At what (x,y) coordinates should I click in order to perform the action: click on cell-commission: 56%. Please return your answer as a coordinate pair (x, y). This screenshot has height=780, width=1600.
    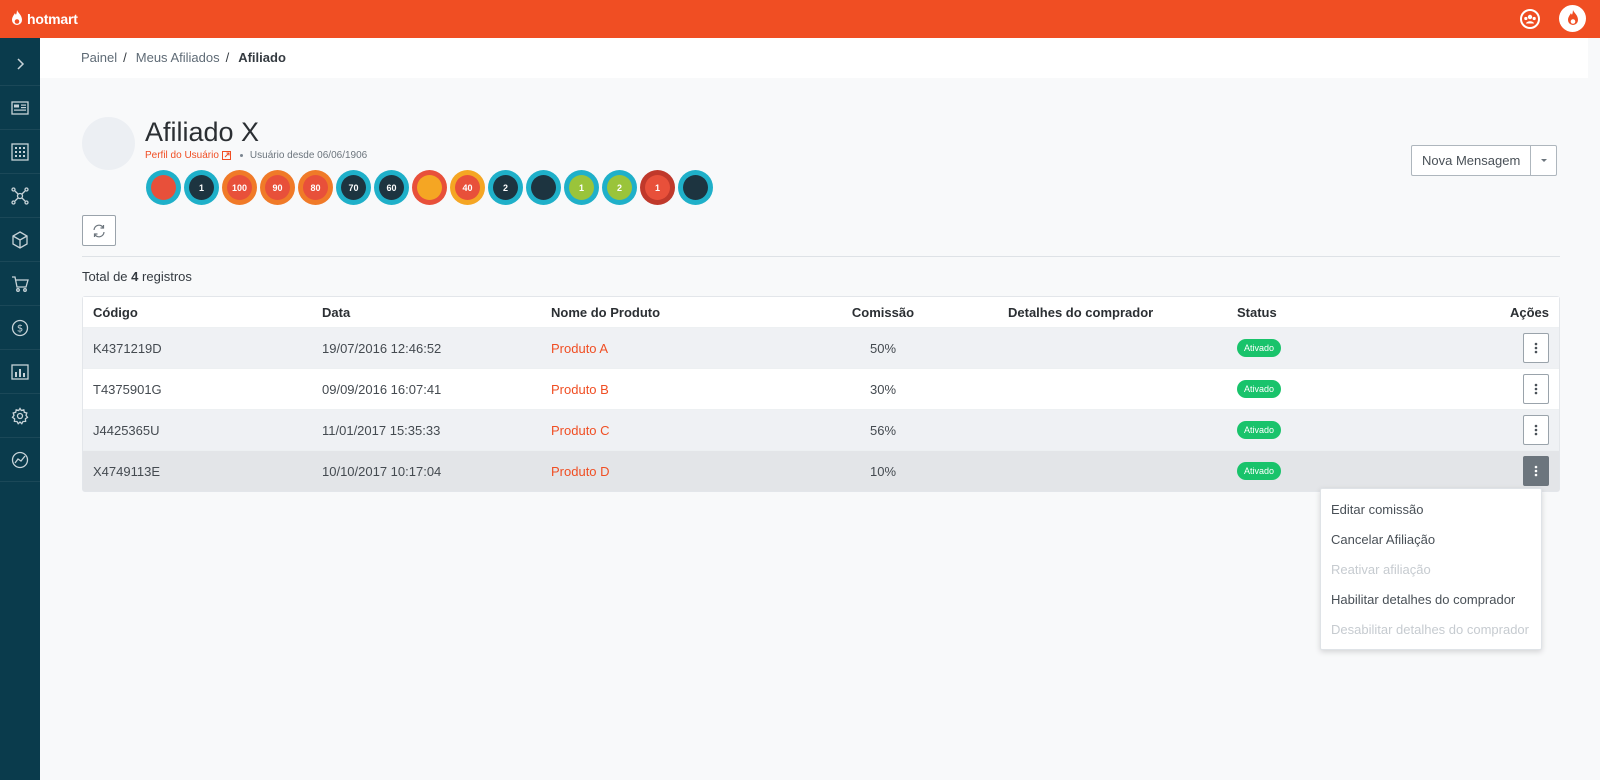
    Looking at the image, I should click on (883, 430).